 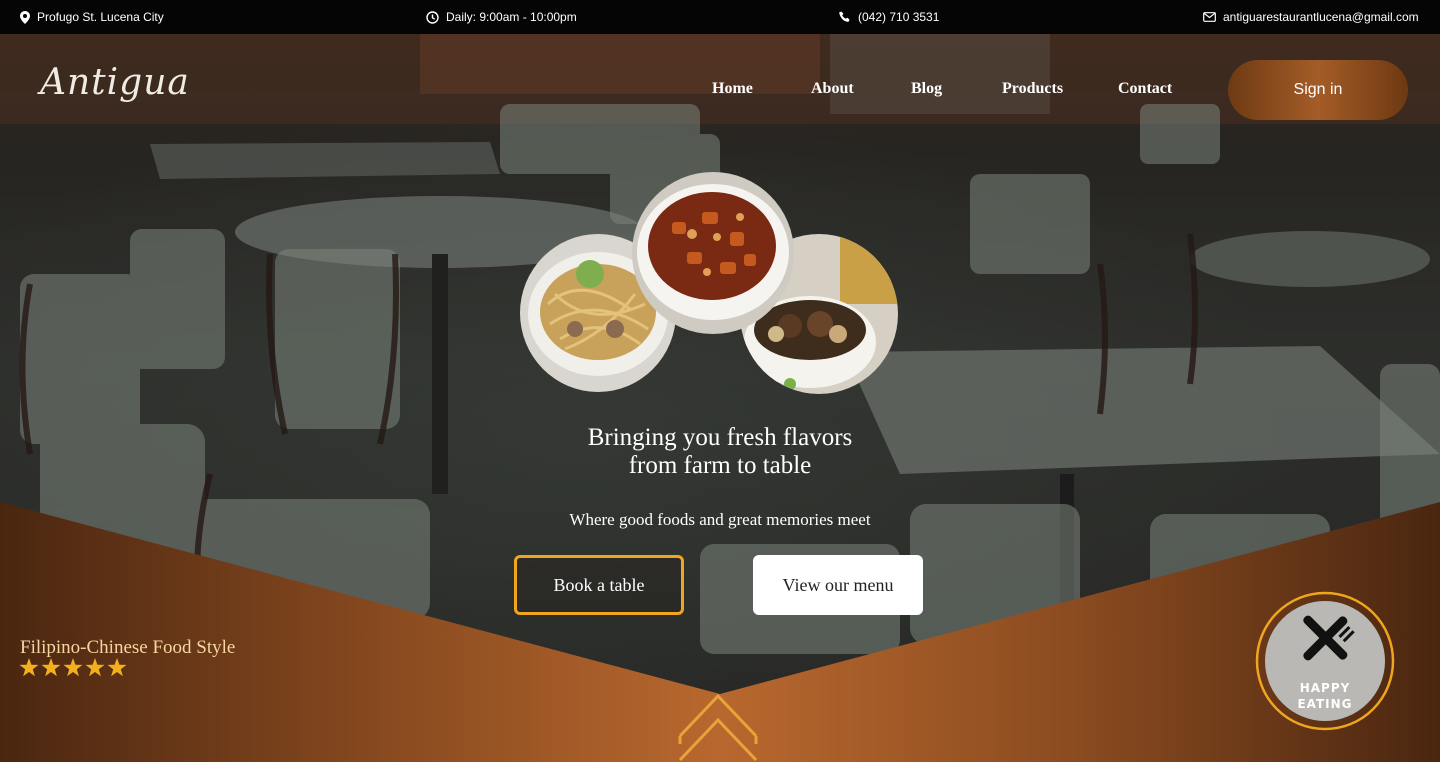 I want to click on email-info: antiguarestaurantlucena@gmail.com, so click(x=1311, y=17).